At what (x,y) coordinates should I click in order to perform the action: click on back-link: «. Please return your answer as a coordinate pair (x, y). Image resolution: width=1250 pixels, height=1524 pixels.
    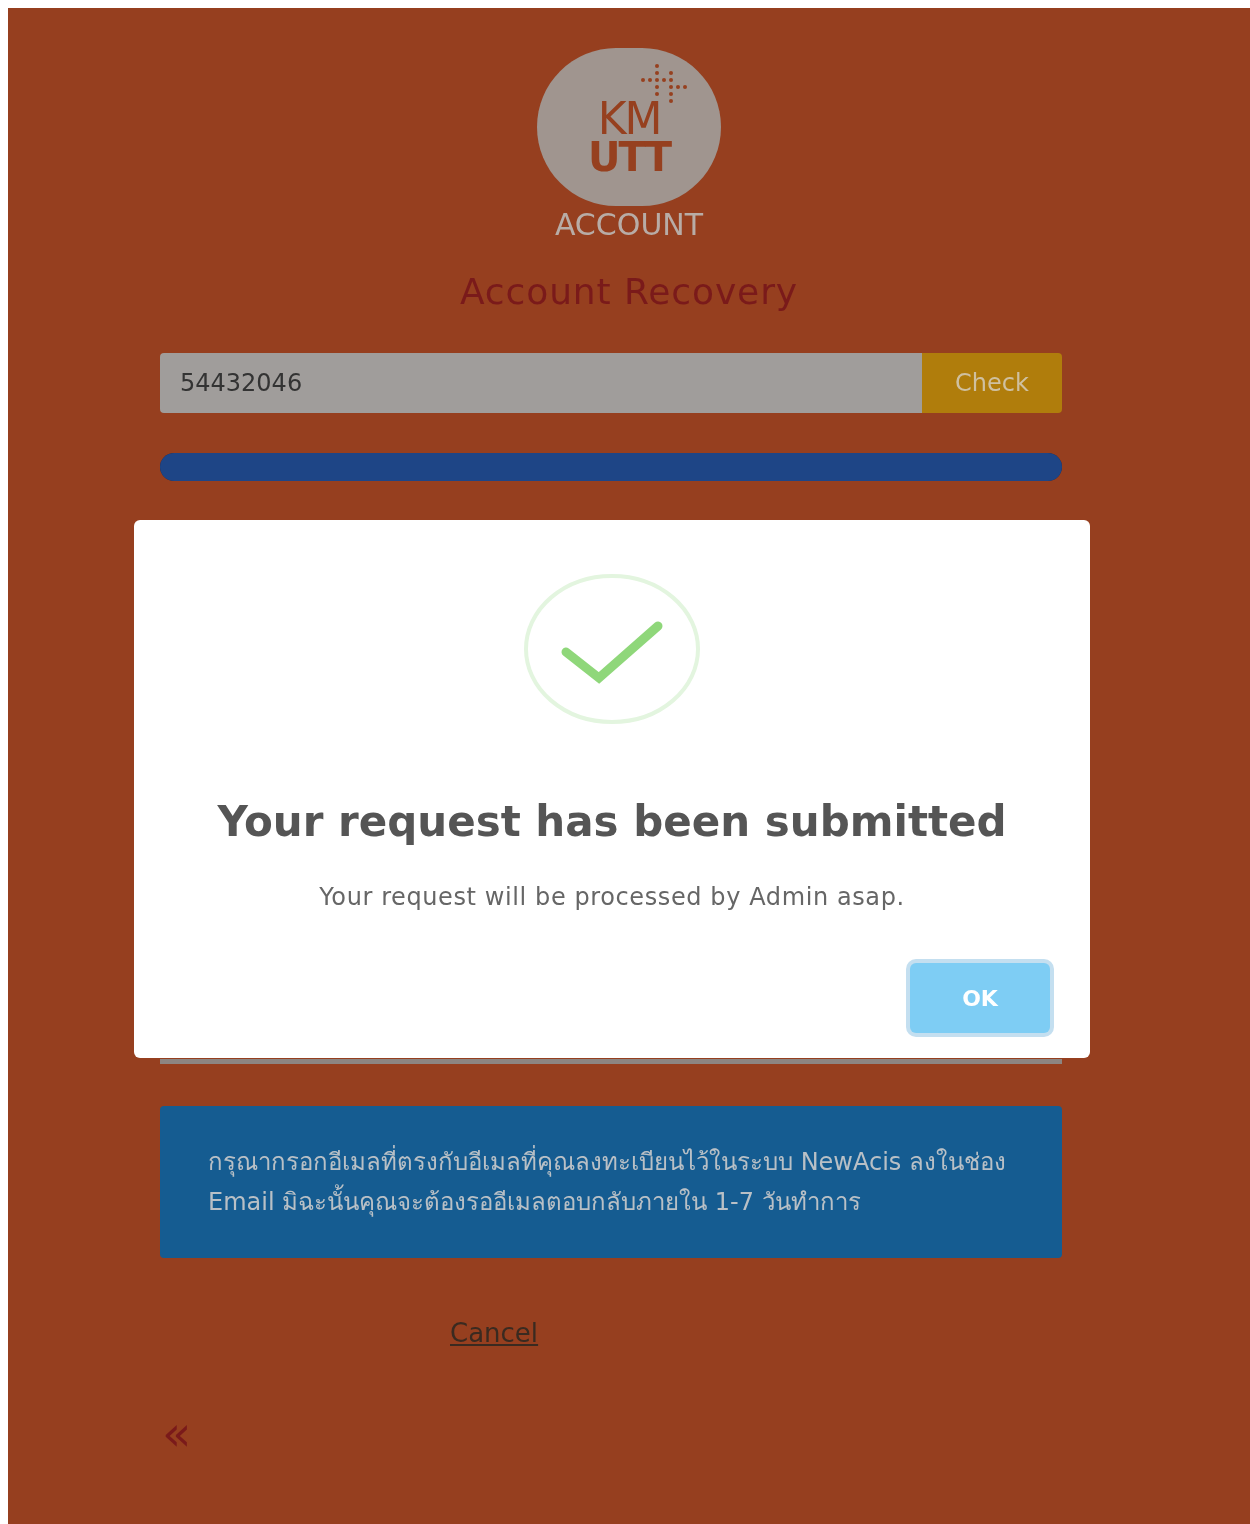
    Looking at the image, I should click on (177, 1433).